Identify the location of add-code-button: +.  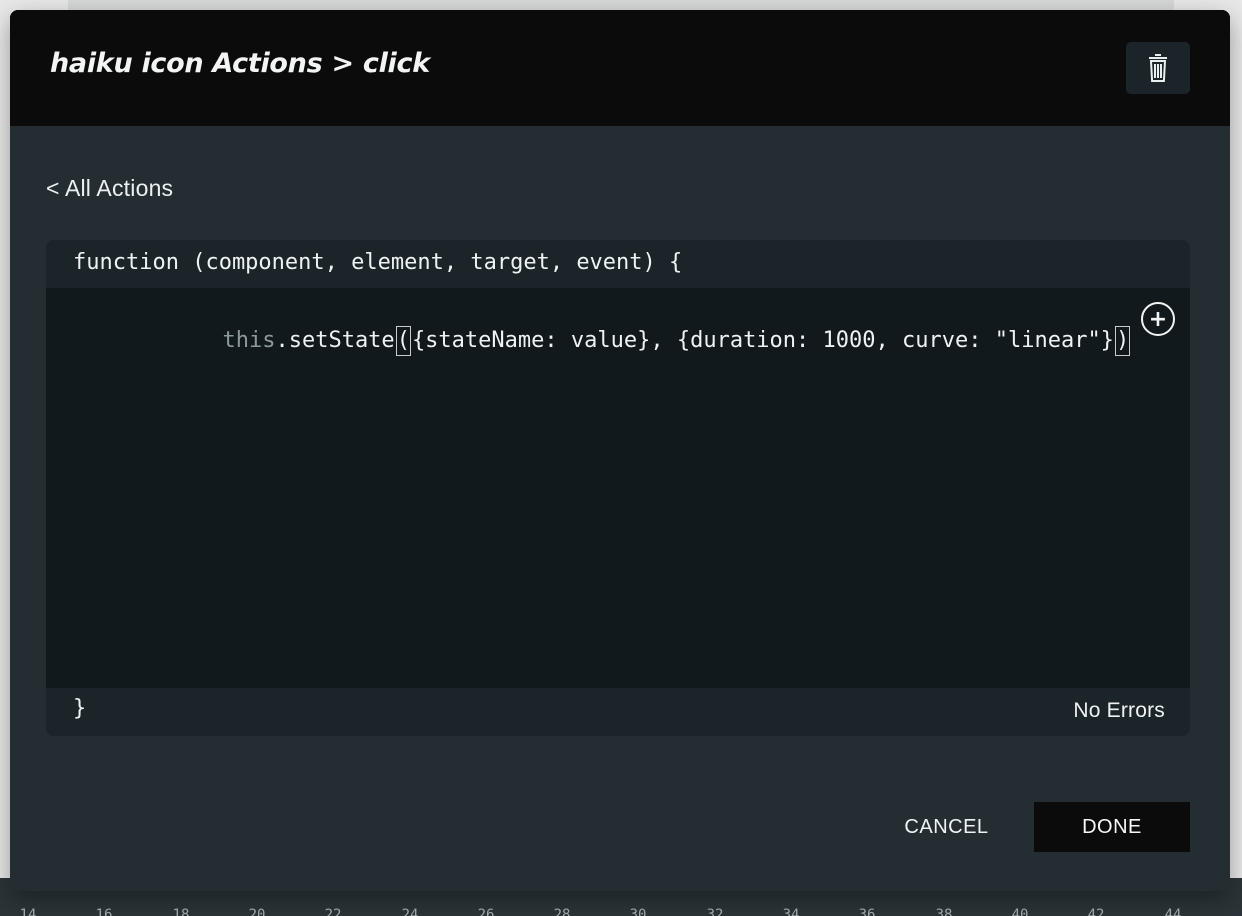
(1158, 319).